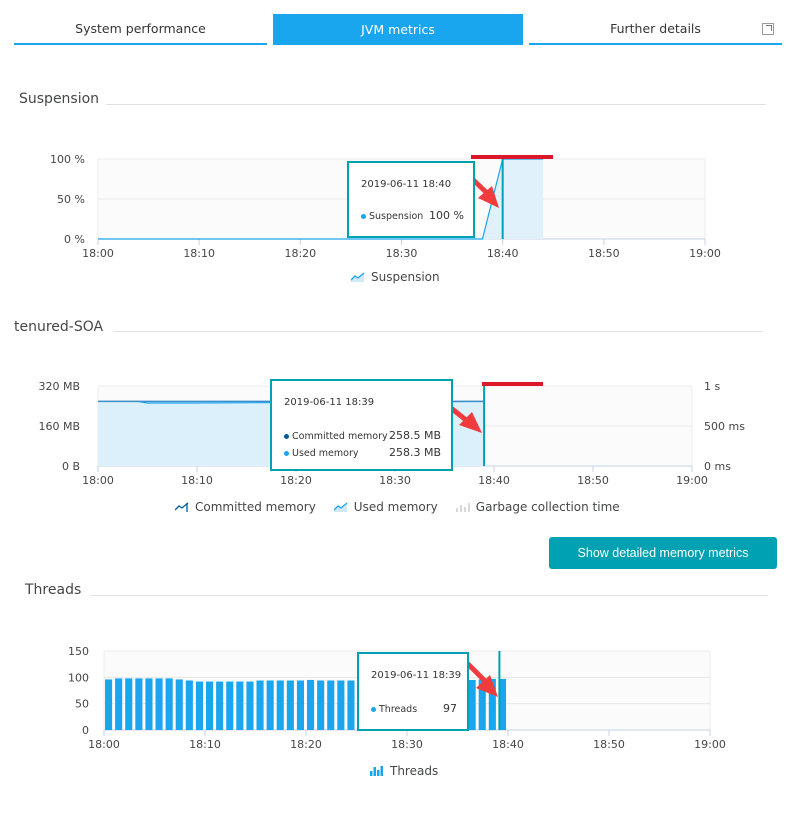 The image size is (795, 815). What do you see at coordinates (768, 29) in the screenshot?
I see `external-link-icon` at bounding box center [768, 29].